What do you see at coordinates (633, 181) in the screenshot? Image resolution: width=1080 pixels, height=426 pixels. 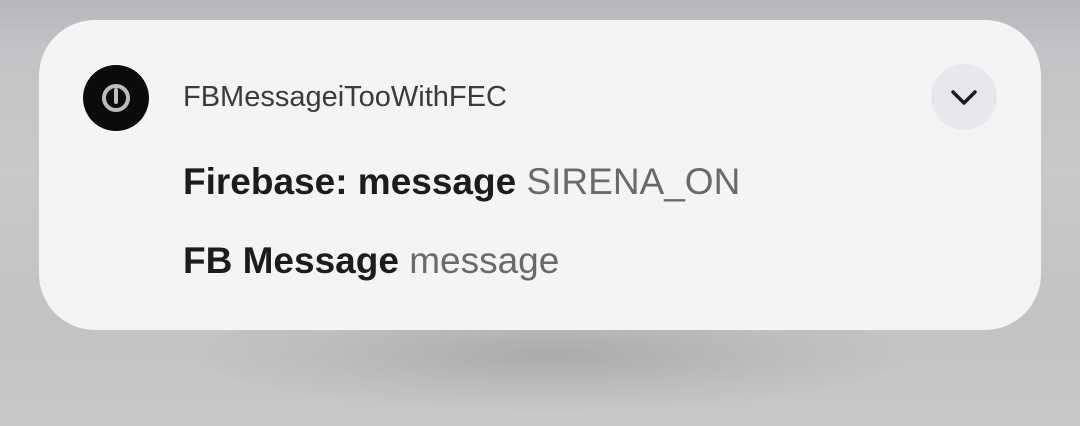 I see `message-body: SIRENA_ON` at bounding box center [633, 181].